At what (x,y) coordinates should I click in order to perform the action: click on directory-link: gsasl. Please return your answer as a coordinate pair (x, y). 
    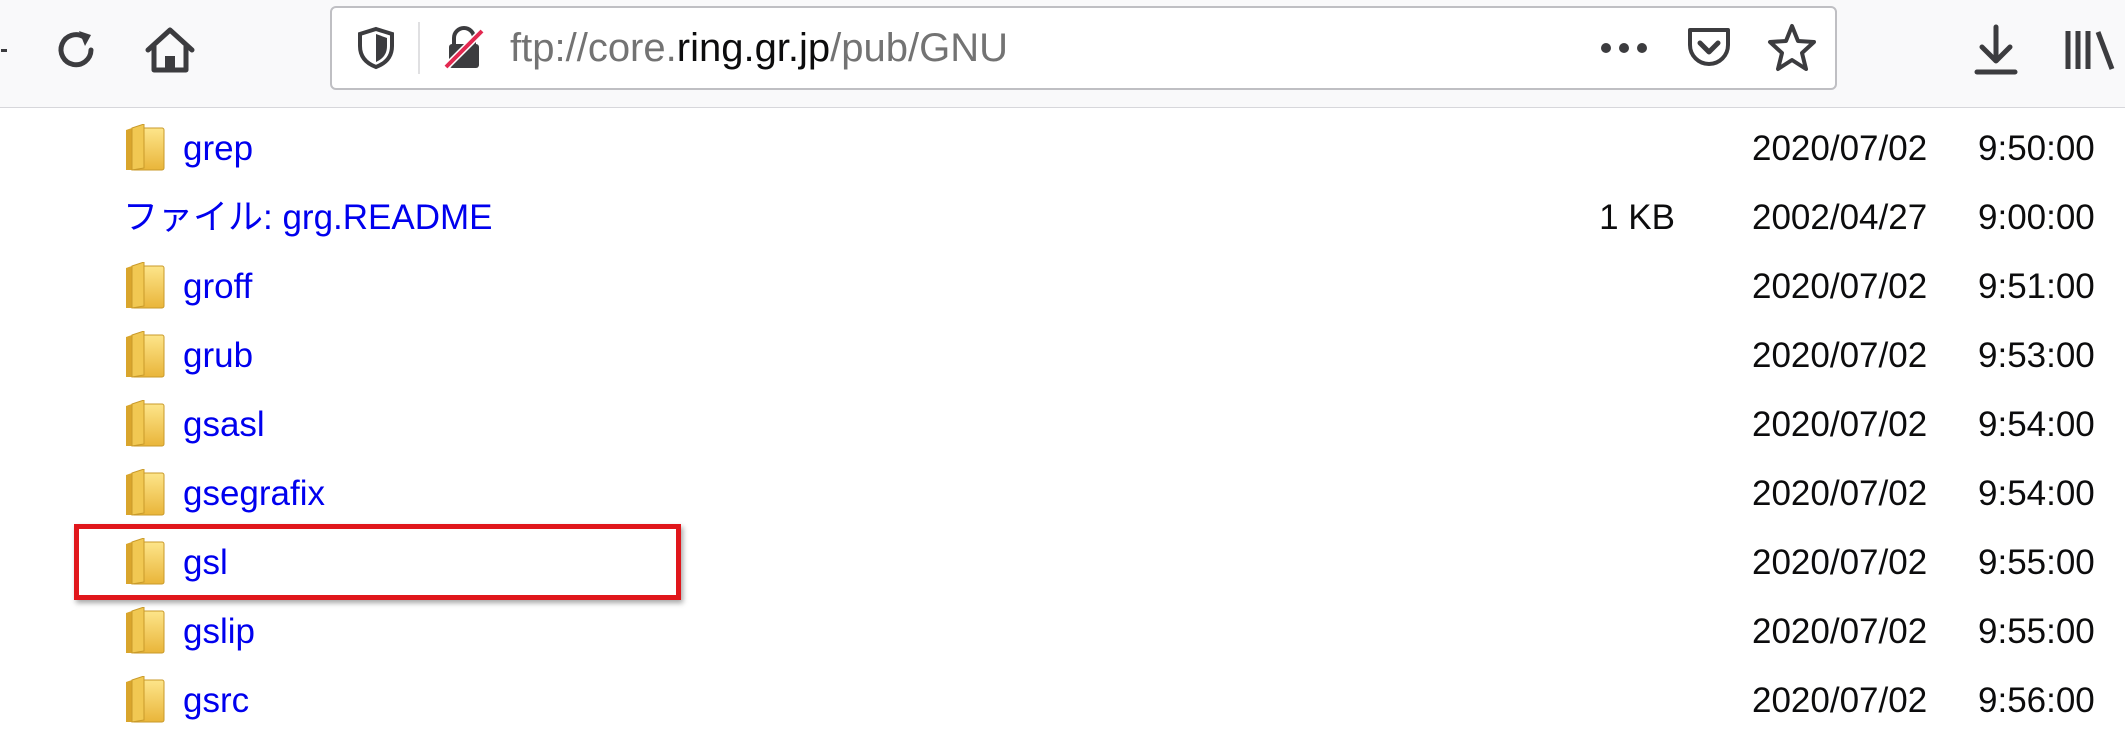
    Looking at the image, I should click on (224, 424).